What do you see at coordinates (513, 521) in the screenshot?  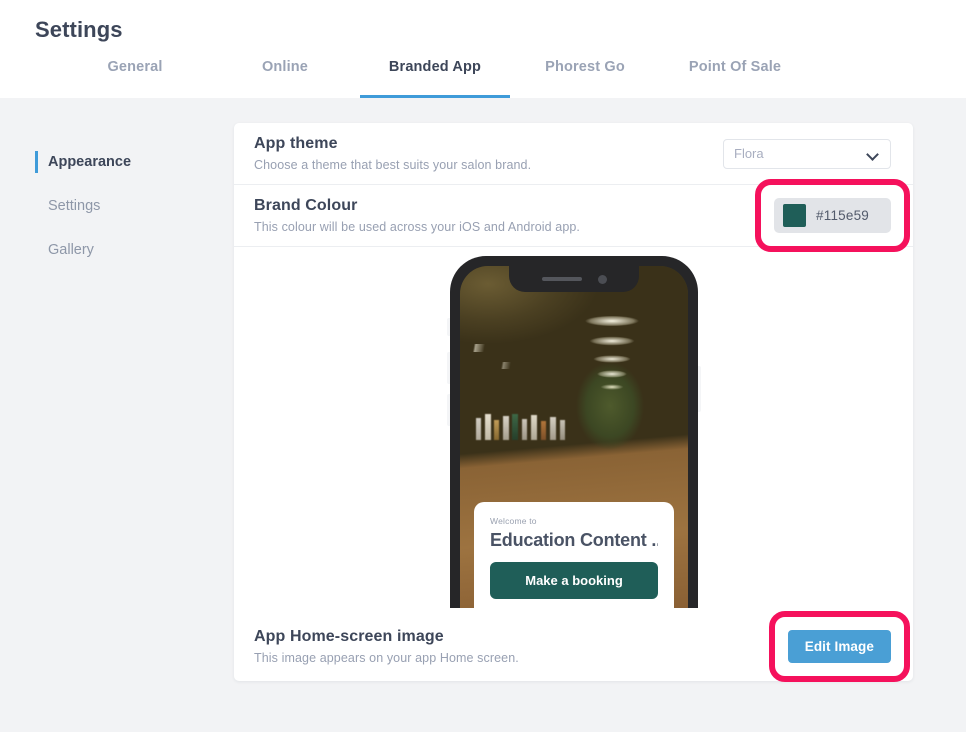 I see `welcome-kicker-text: Welcome to` at bounding box center [513, 521].